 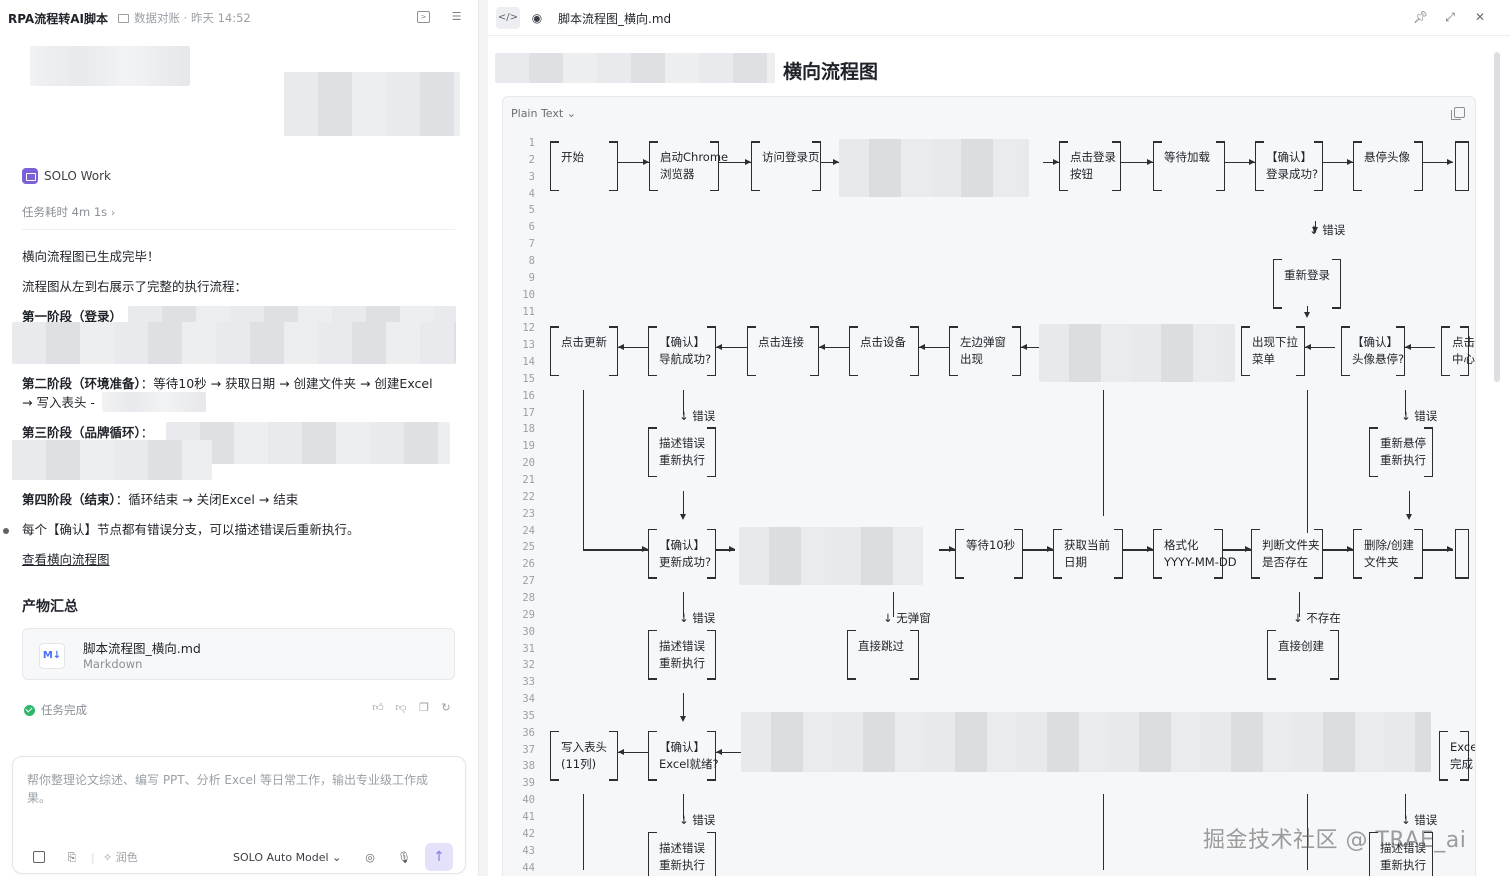 I want to click on app-title: RPA流程转AI脚本, so click(x=58, y=18).